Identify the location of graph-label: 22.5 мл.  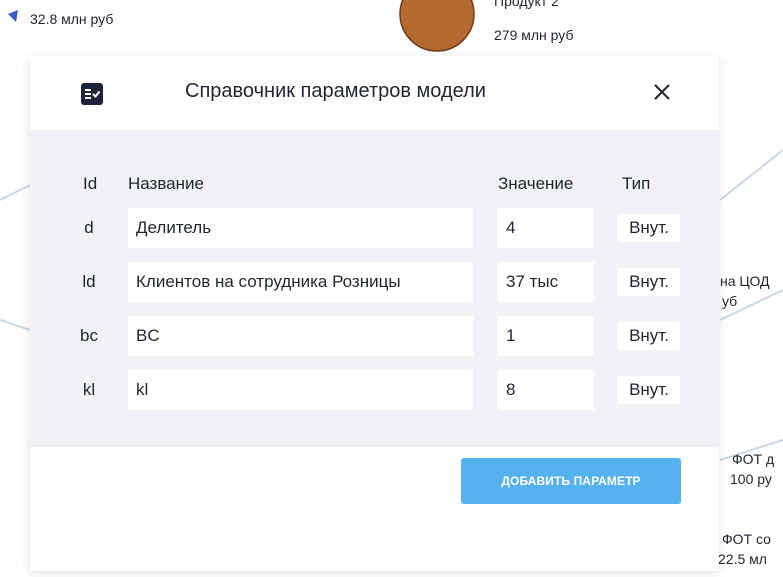
(742, 559).